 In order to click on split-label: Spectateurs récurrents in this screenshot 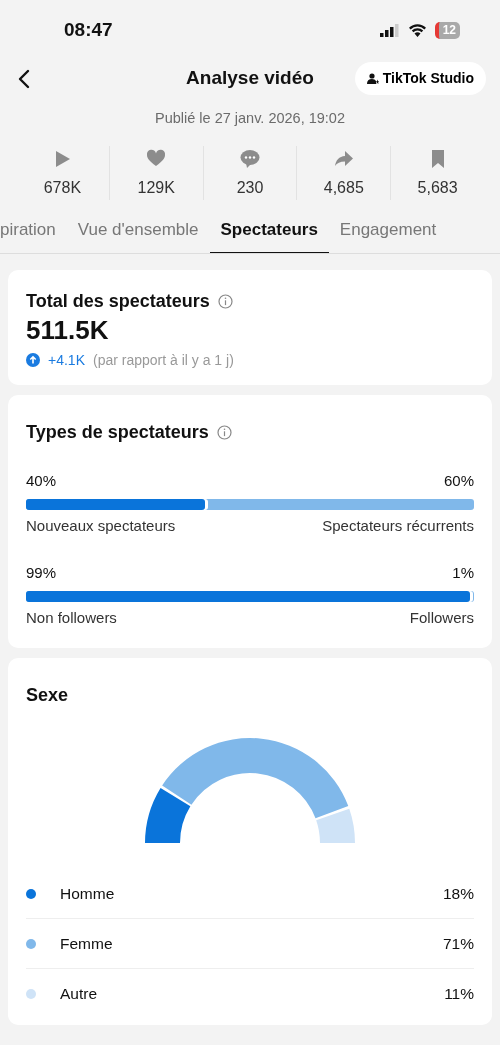, I will do `click(398, 526)`.